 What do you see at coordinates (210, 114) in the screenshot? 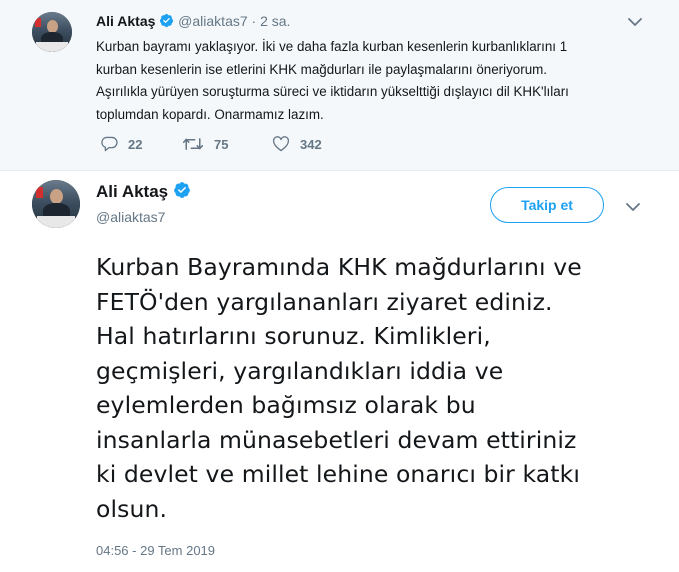
I see `tweet-text-line: toplumdan kopardı. Onarmamız lazım.` at bounding box center [210, 114].